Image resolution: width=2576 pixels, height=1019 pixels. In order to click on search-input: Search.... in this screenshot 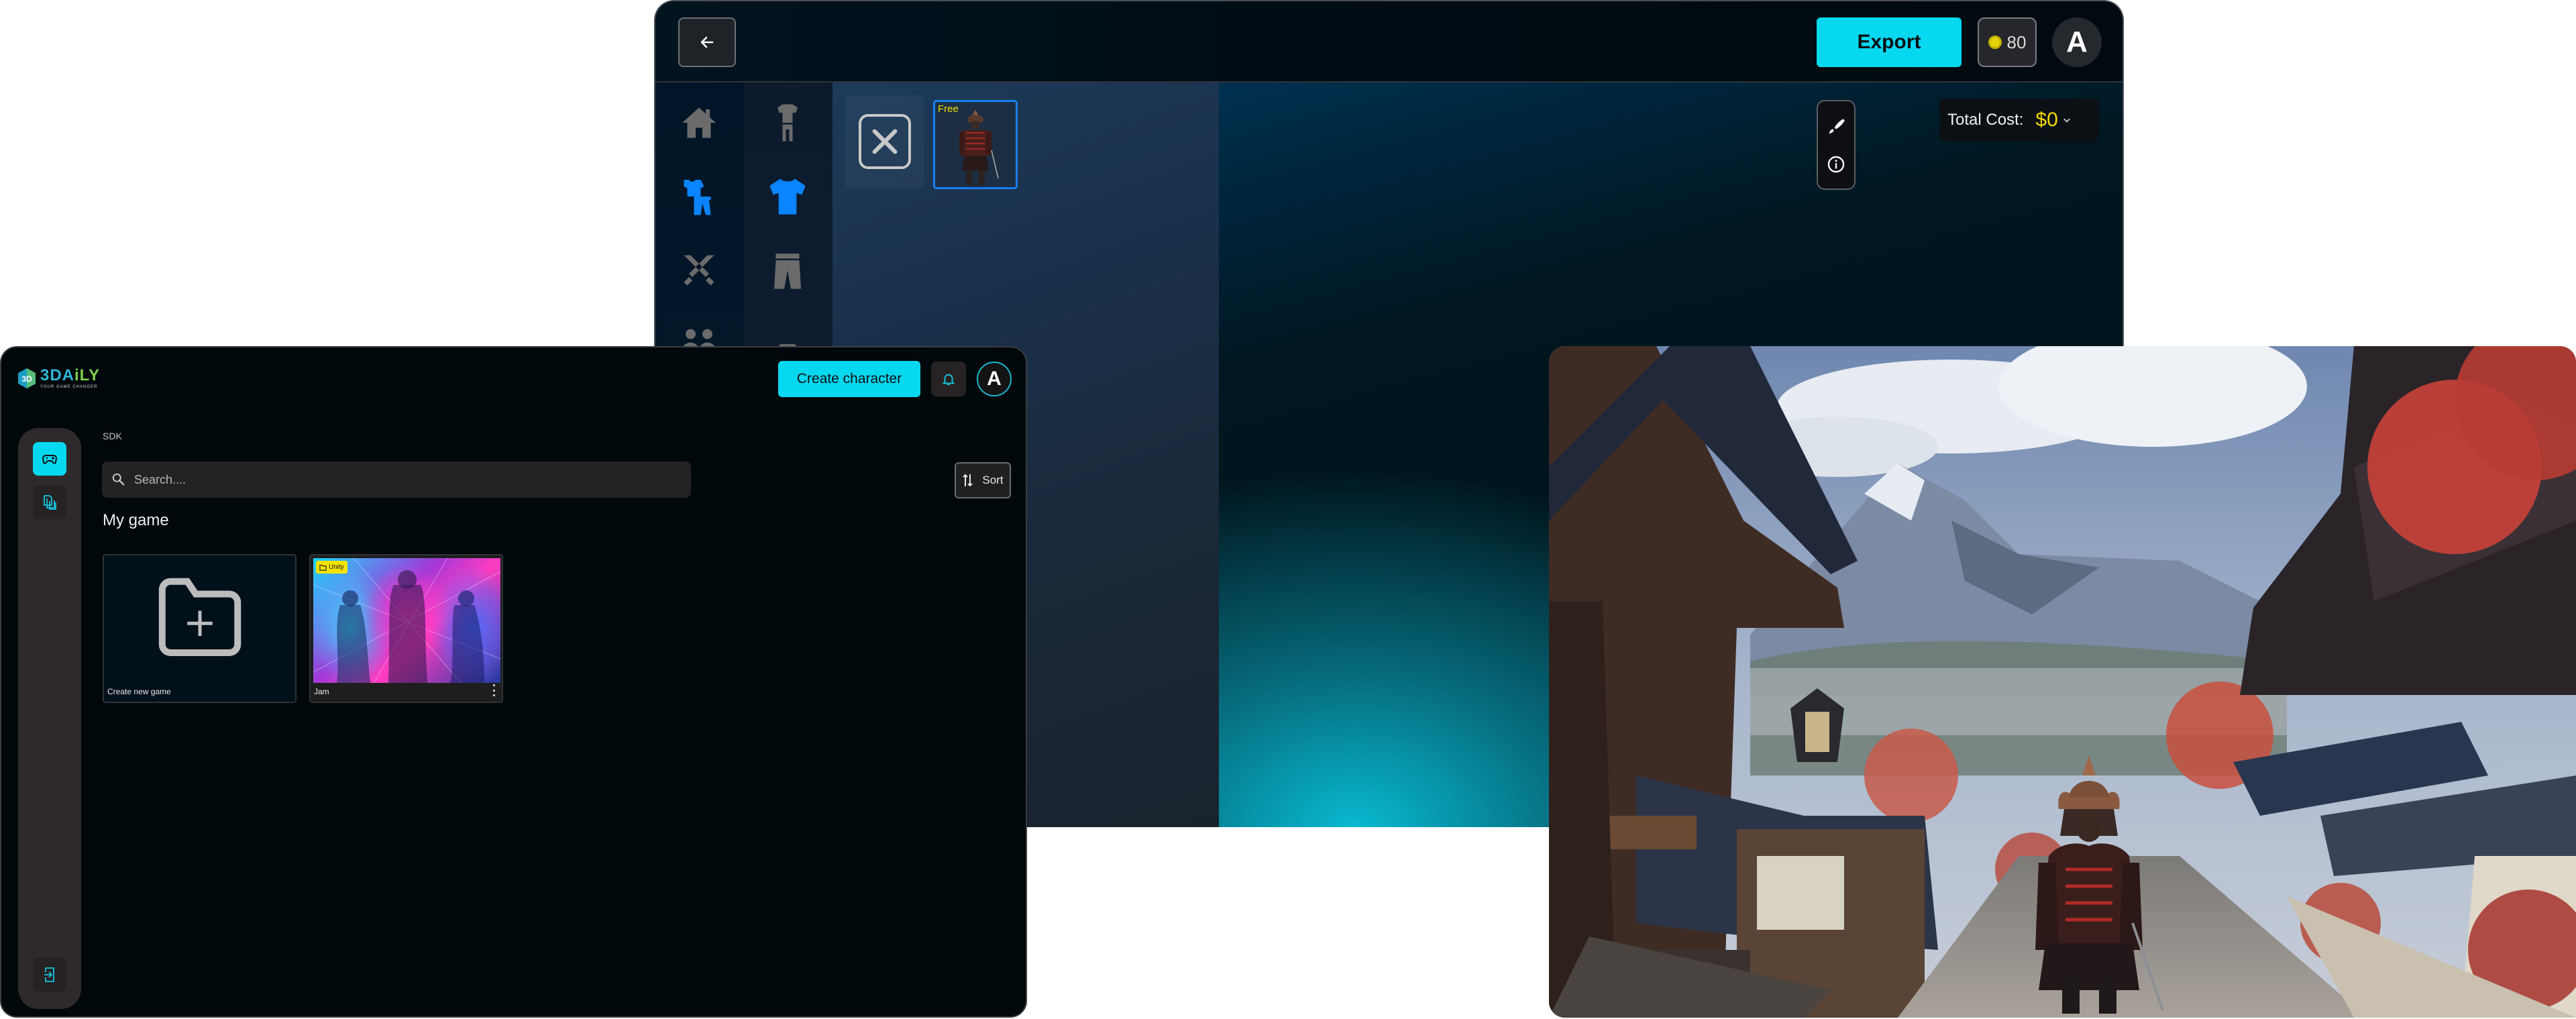, I will do `click(396, 480)`.